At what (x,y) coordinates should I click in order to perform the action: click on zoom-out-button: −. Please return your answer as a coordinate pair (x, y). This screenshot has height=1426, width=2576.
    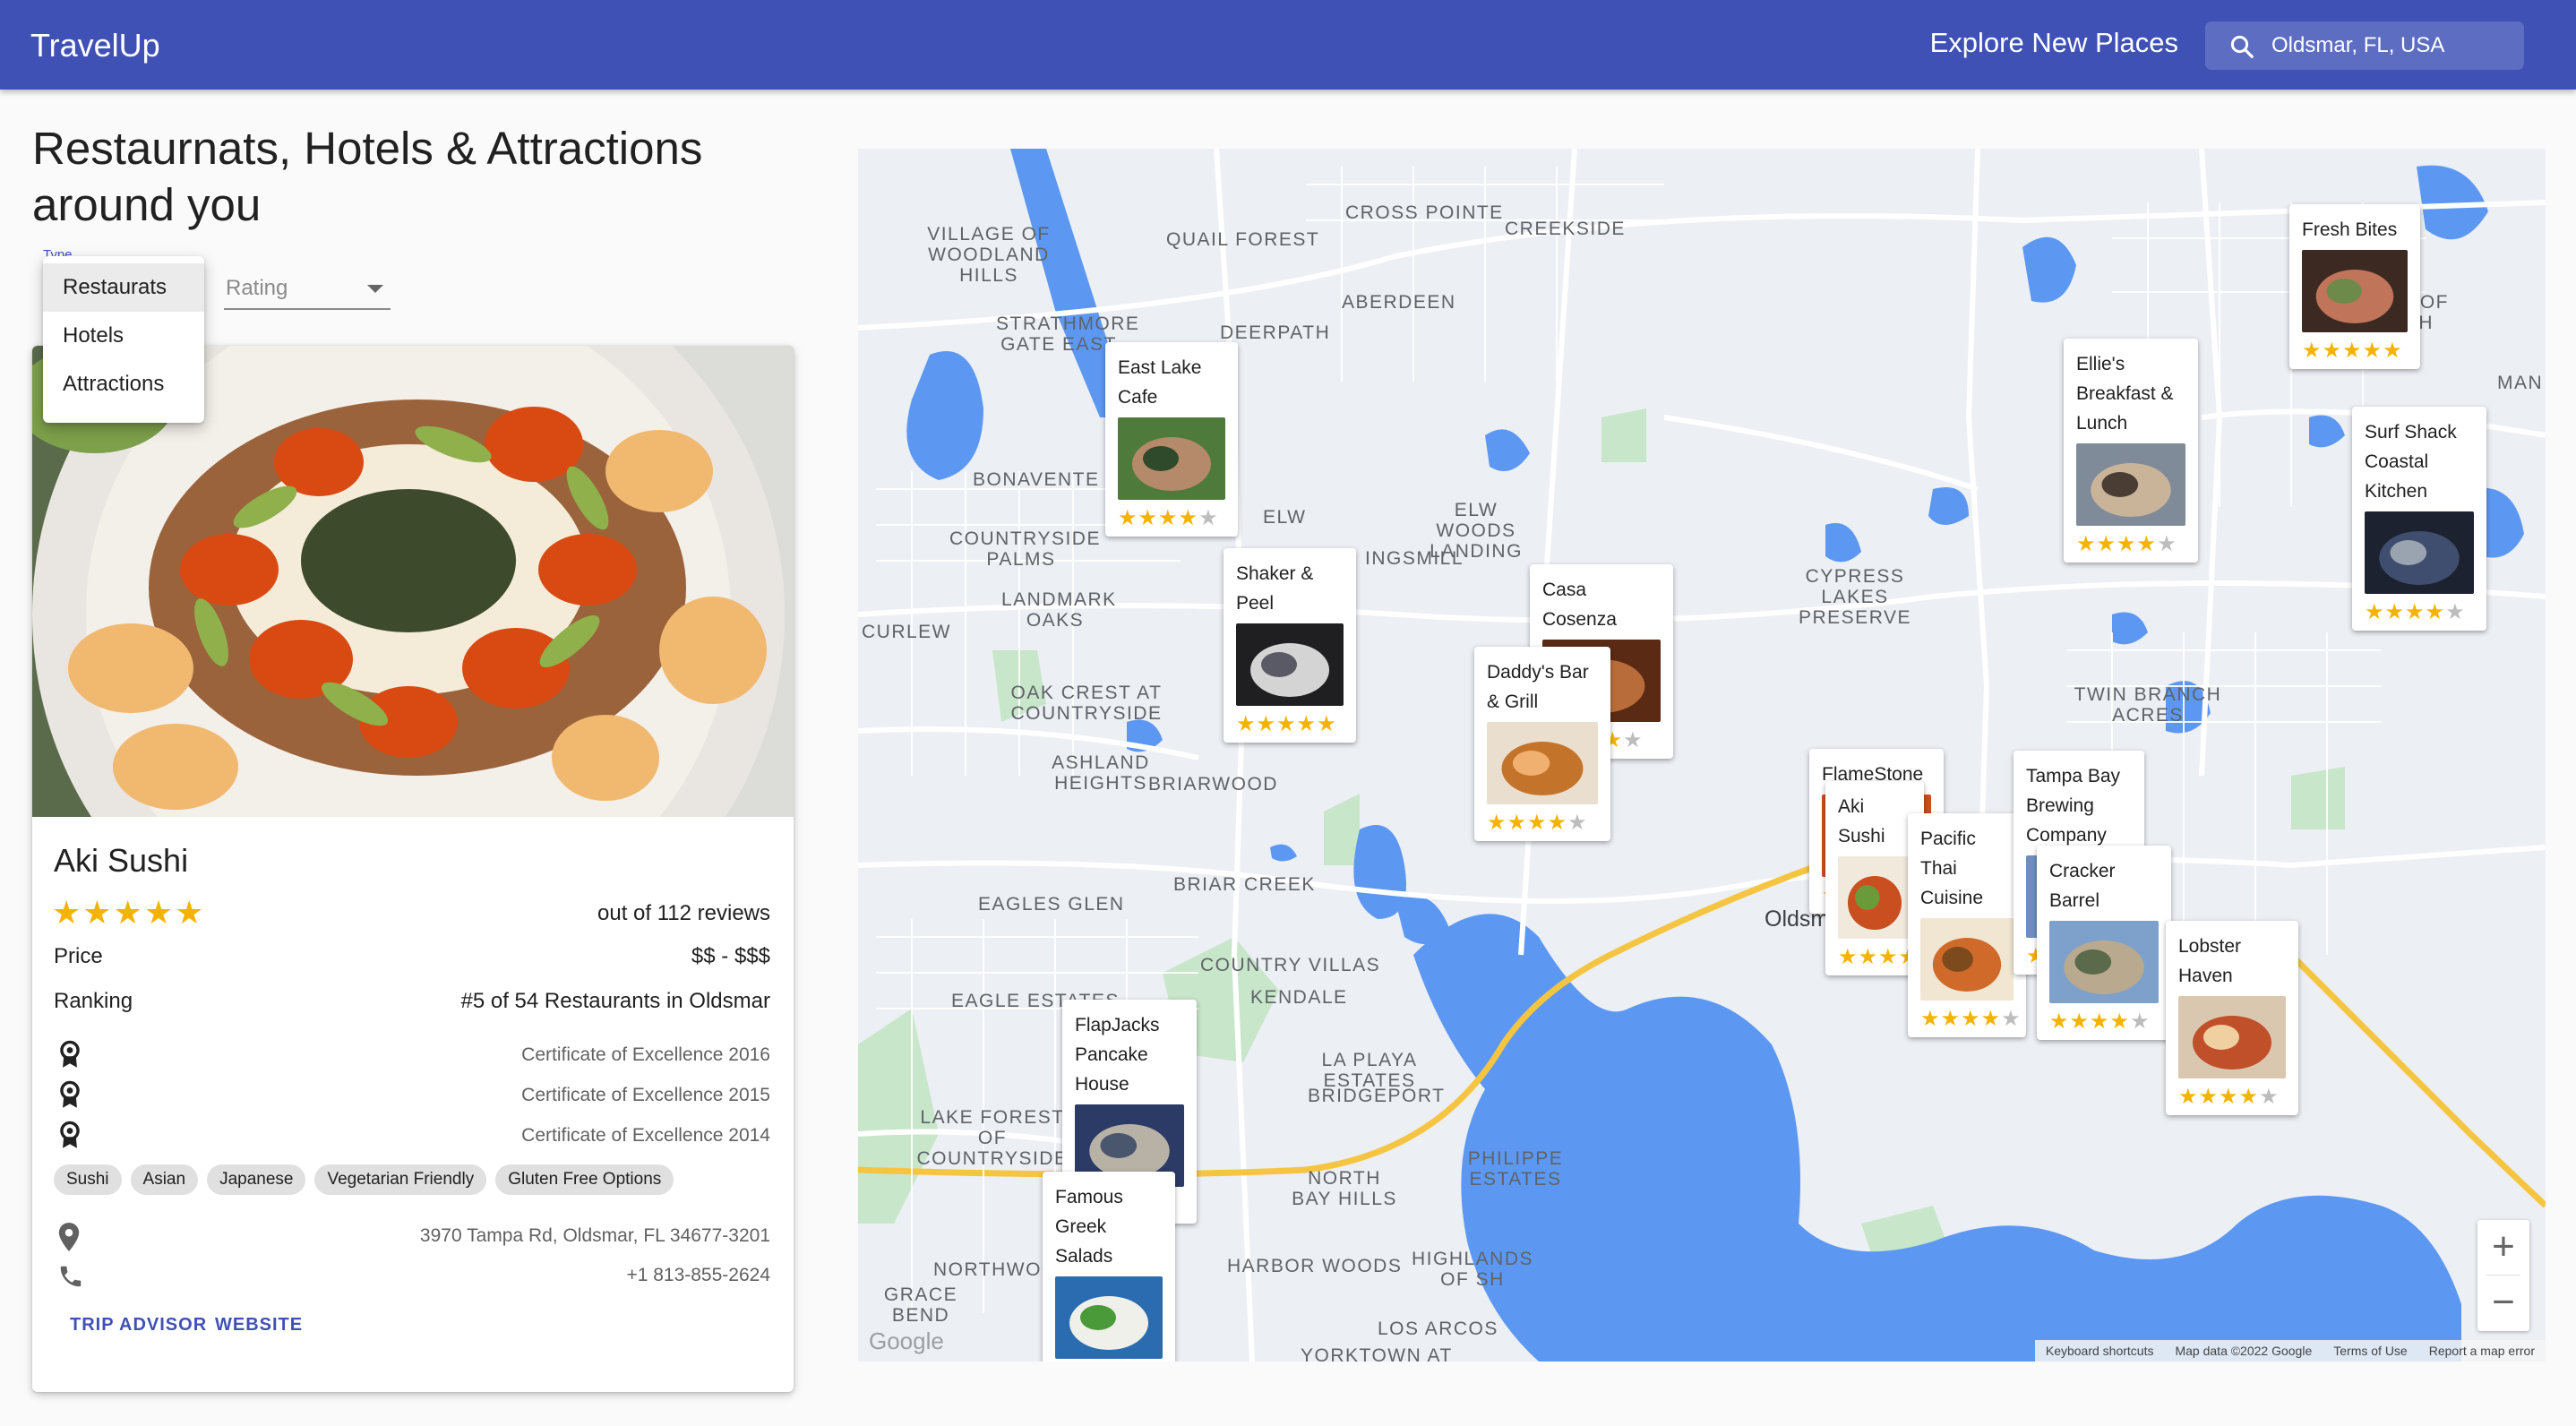
    Looking at the image, I should click on (2503, 1303).